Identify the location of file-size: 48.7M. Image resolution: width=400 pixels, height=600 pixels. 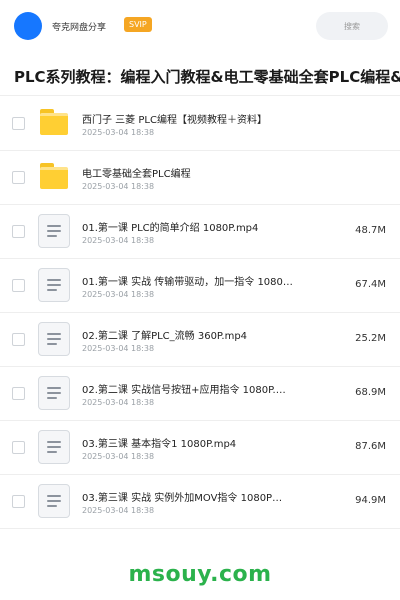
(370, 230).